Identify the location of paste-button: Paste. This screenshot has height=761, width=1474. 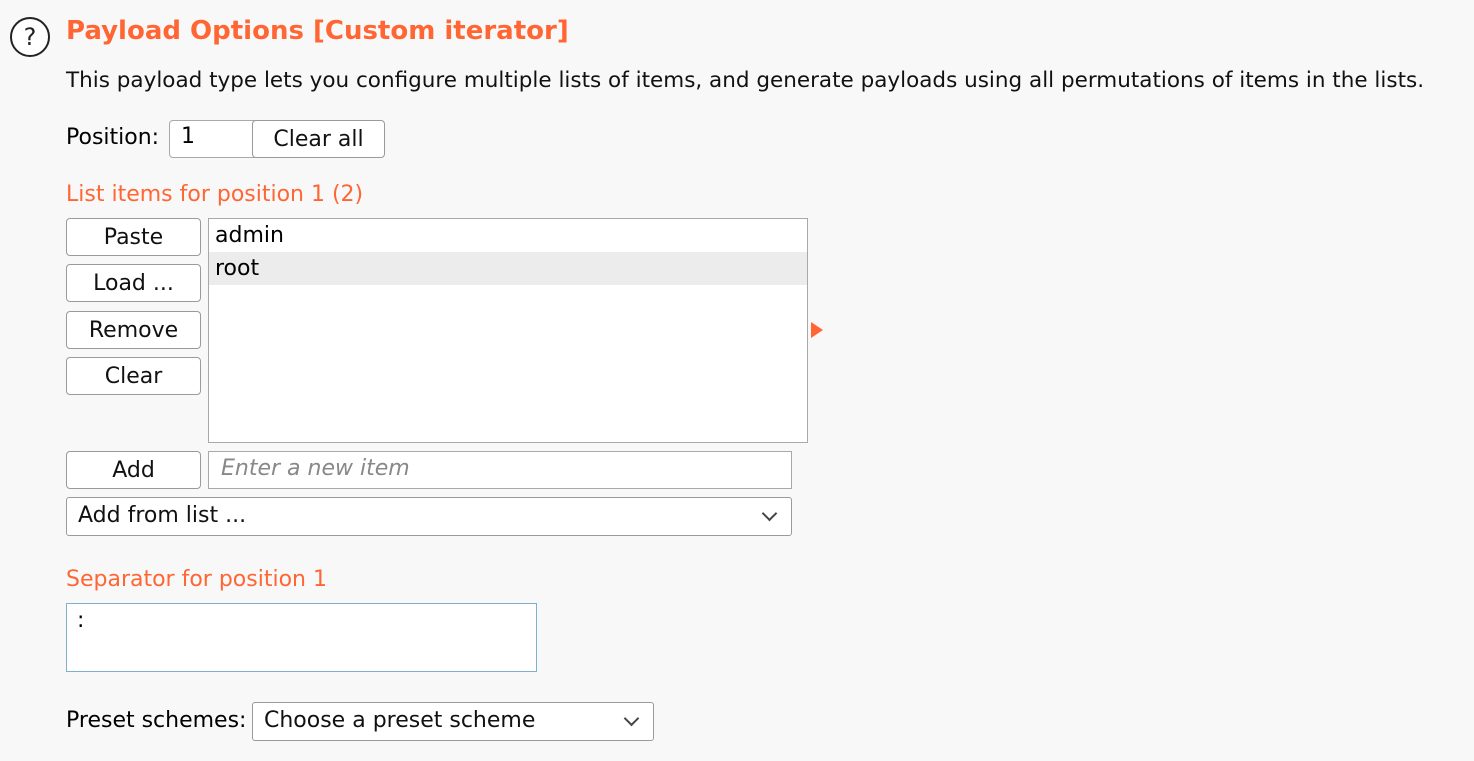
(133, 237).